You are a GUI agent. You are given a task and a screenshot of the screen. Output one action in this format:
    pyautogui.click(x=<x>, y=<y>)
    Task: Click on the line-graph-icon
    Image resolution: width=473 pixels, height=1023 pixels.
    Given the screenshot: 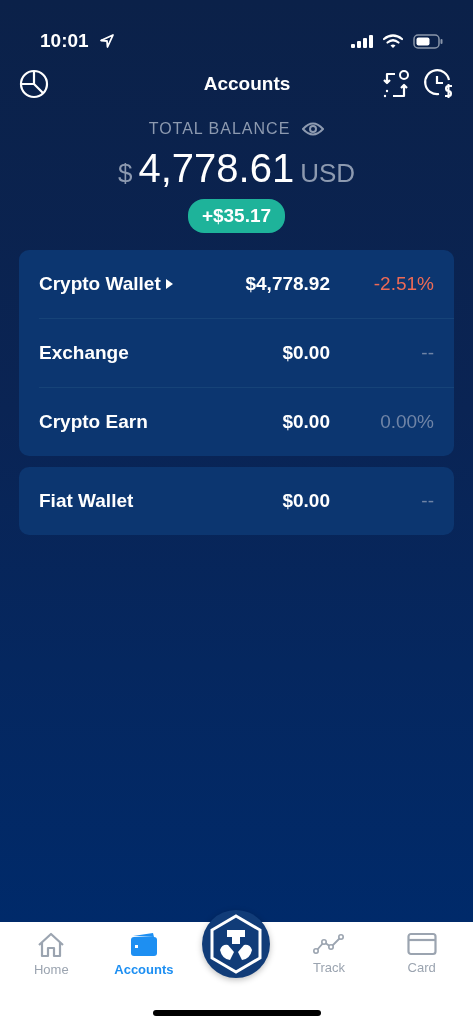 What is the action you would take?
    pyautogui.click(x=329, y=944)
    